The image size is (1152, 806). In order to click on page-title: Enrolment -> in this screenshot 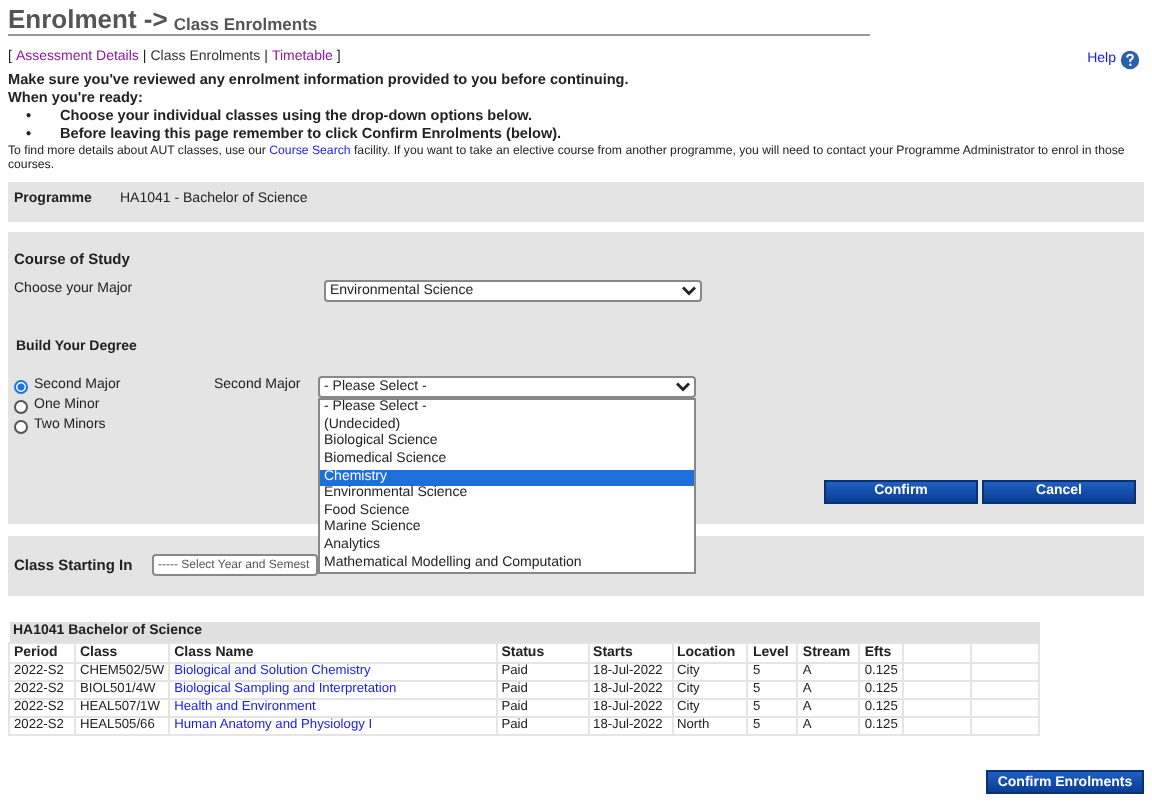, I will do `click(88, 19)`.